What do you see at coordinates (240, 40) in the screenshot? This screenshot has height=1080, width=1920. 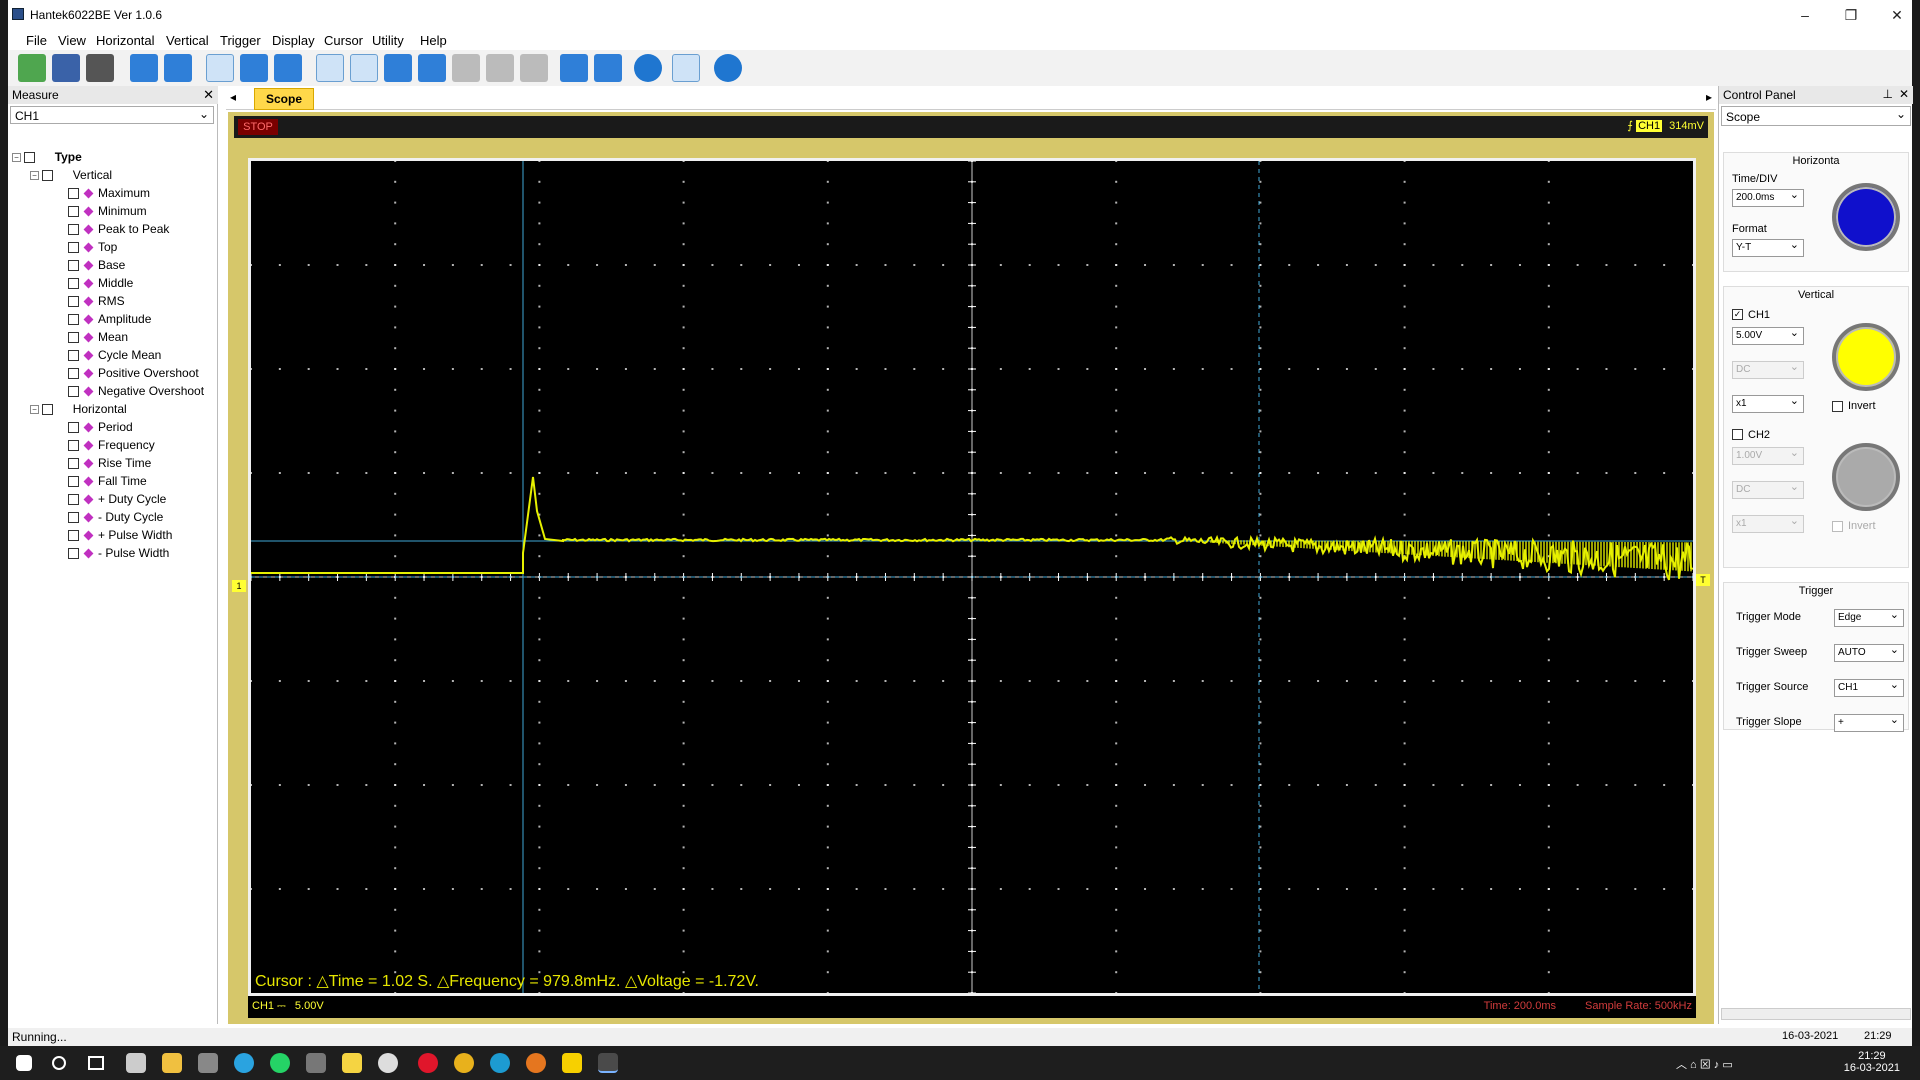 I see `menu-trigger: Trigger` at bounding box center [240, 40].